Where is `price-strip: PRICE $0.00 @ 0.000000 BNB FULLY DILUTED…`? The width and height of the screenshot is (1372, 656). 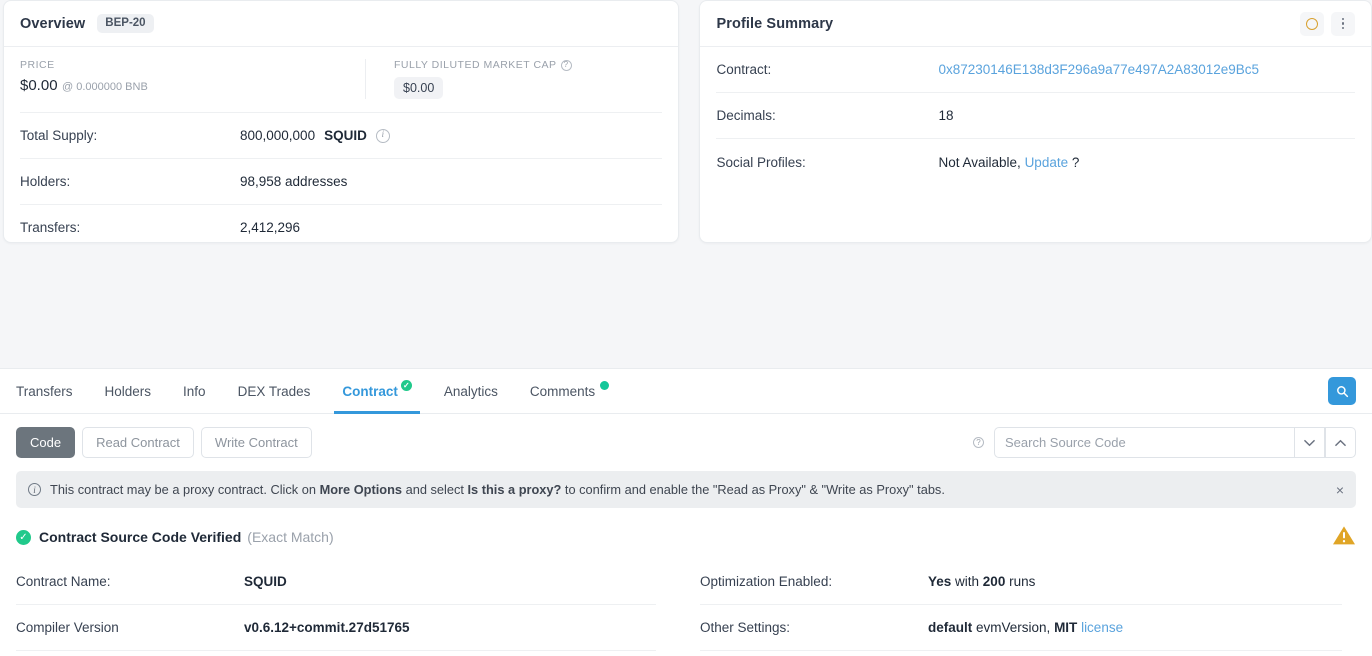 price-strip: PRICE $0.00 @ 0.000000 BNB FULLY DILUTED… is located at coordinates (341, 73).